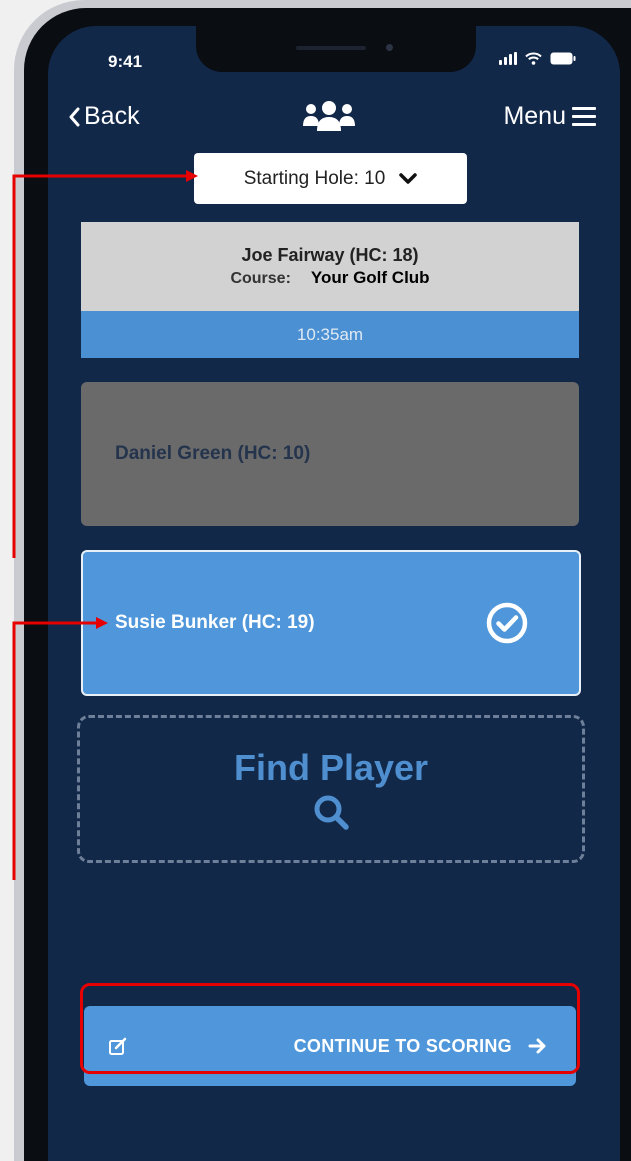 The image size is (631, 1161). Describe the element at coordinates (331, 789) in the screenshot. I see `find-player-button: Find Player` at that location.